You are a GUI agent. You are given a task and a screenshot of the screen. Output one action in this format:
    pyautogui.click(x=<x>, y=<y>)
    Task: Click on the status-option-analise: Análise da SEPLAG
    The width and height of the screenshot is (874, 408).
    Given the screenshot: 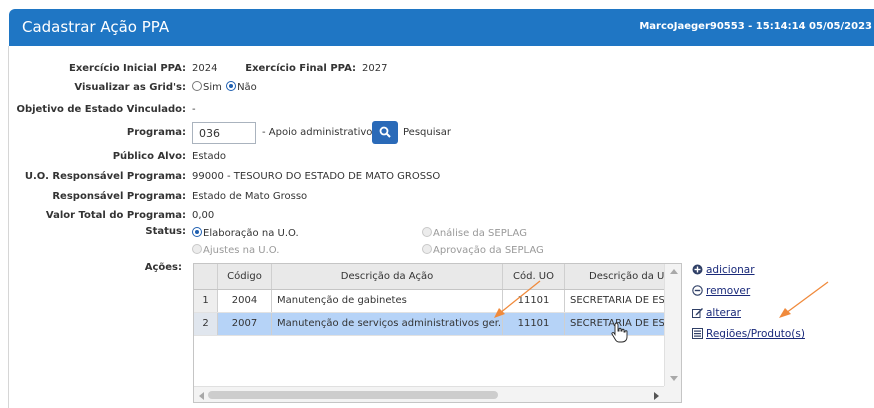 What is the action you would take?
    pyautogui.click(x=474, y=233)
    